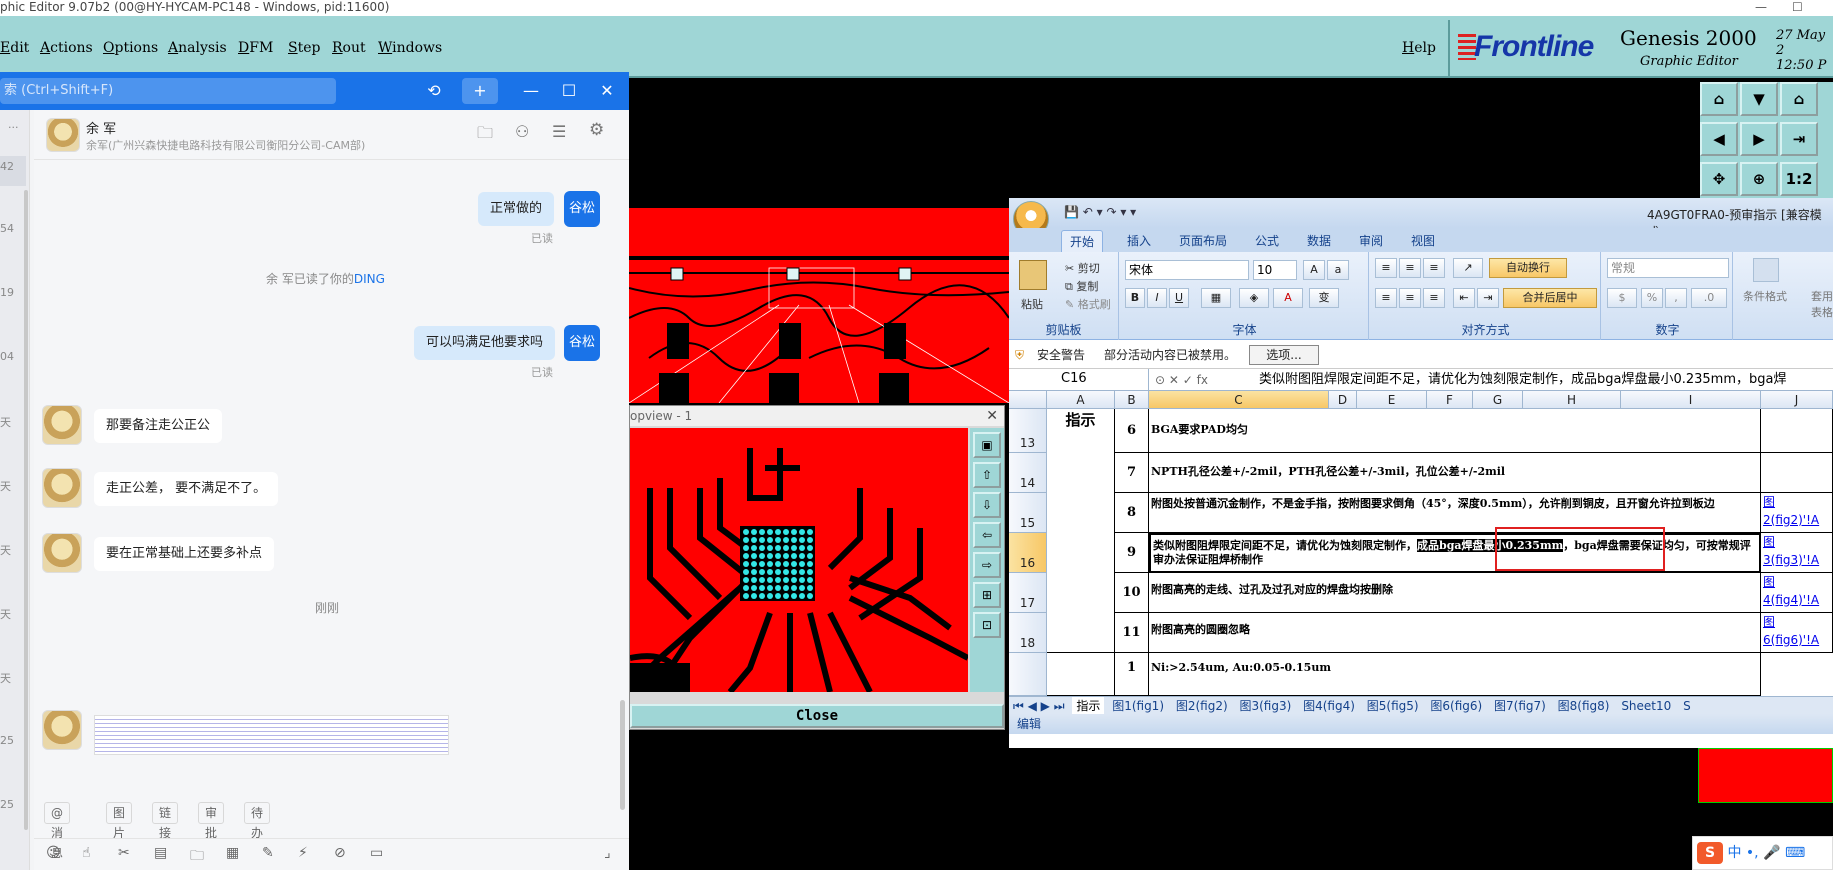 The image size is (1833, 870). Describe the element at coordinates (1687, 705) in the screenshot. I see `sheet-tab: S` at that location.